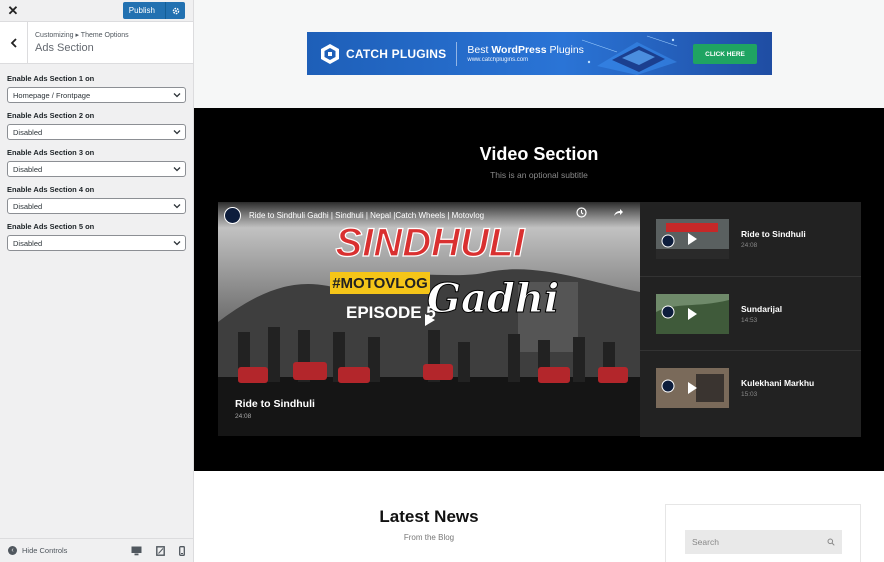 The width and height of the screenshot is (884, 562). What do you see at coordinates (51, 189) in the screenshot?
I see `control-label: Enable Ads Section 4 on` at bounding box center [51, 189].